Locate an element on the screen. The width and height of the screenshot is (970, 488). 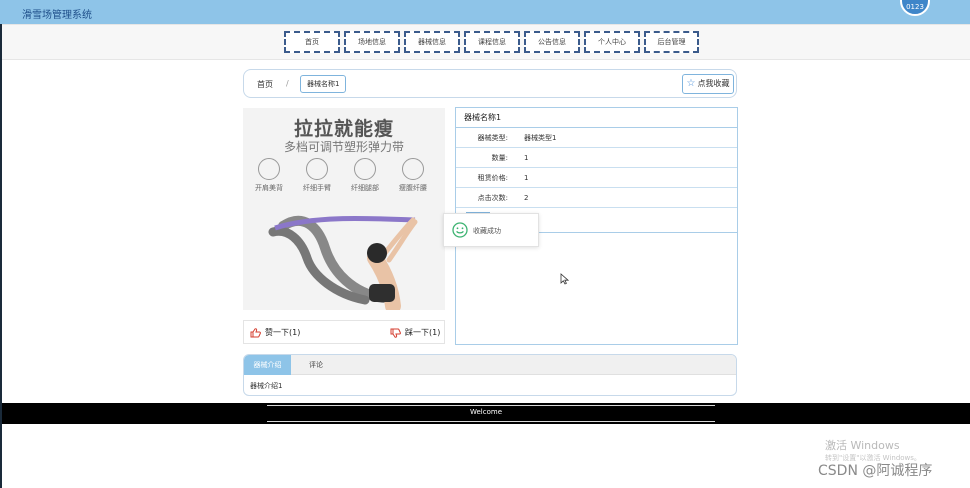
nav-item-announcements: 公告信息 is located at coordinates (552, 42).